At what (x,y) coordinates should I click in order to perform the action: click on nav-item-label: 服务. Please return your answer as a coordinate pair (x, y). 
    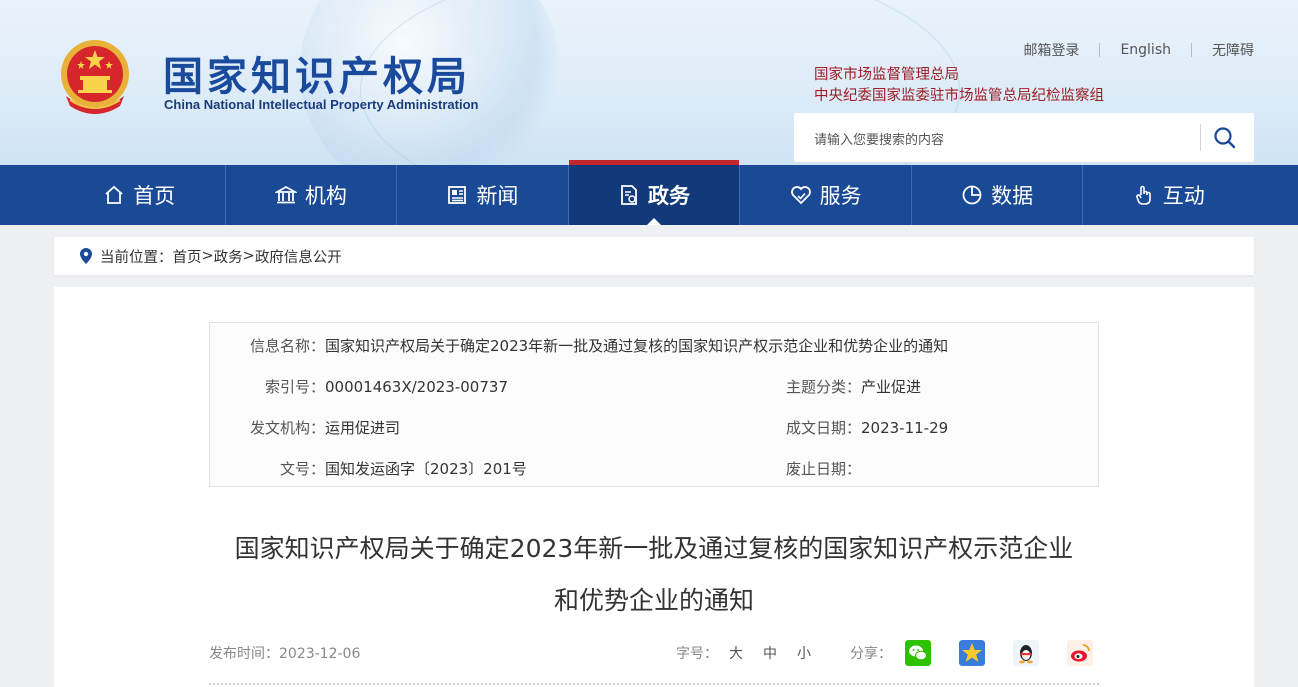
    Looking at the image, I should click on (840, 196).